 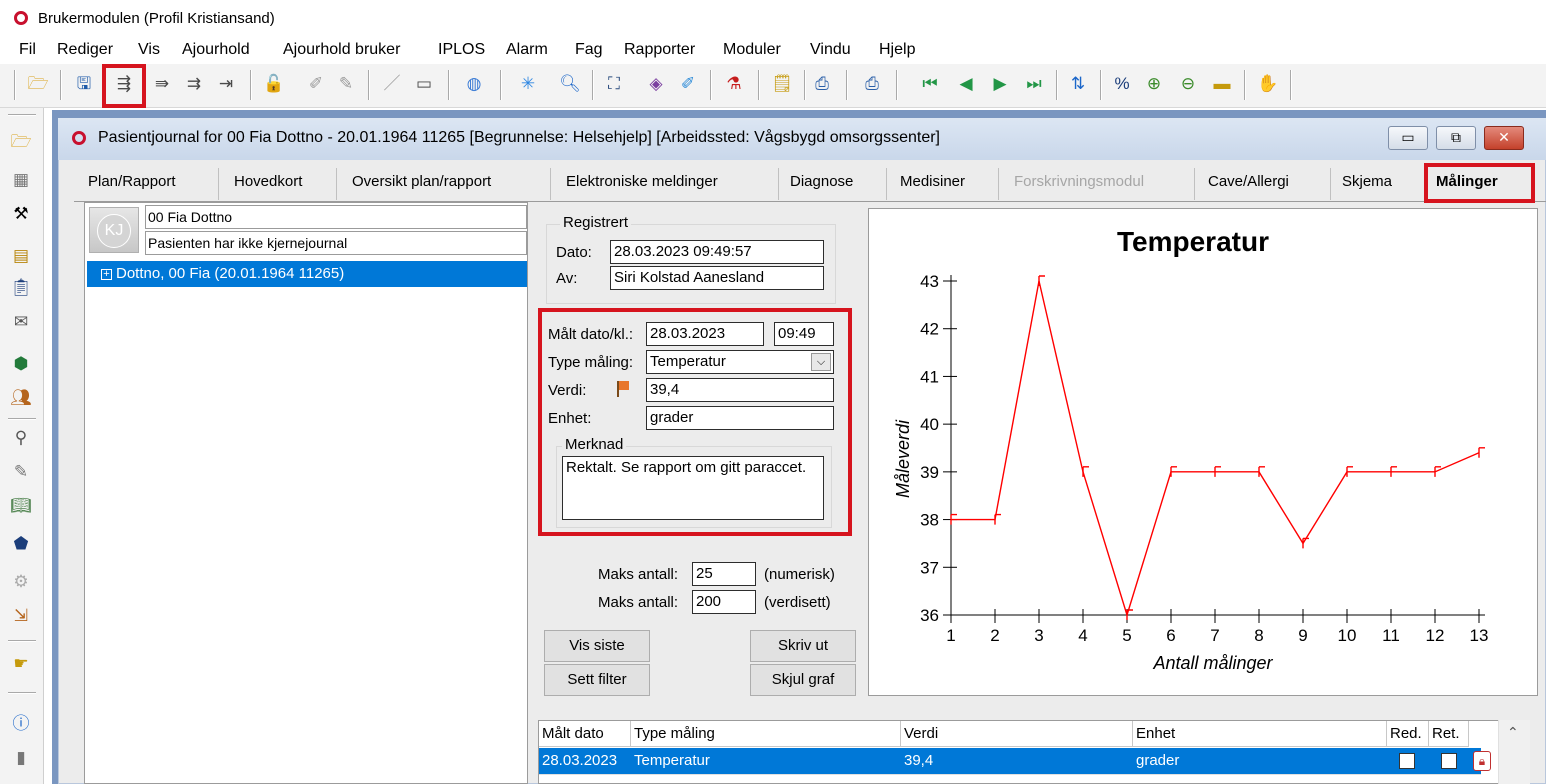 What do you see at coordinates (21, 544) in the screenshot?
I see `tag-icon: ⬟` at bounding box center [21, 544].